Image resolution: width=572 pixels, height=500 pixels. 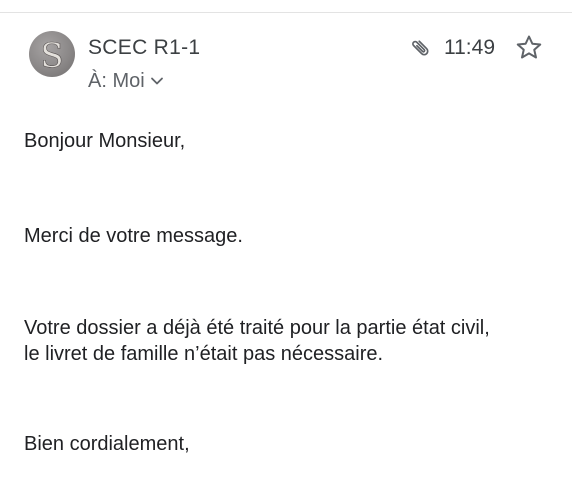 What do you see at coordinates (105, 141) in the screenshot?
I see `email-greeting: Bonjour Monsieur,` at bounding box center [105, 141].